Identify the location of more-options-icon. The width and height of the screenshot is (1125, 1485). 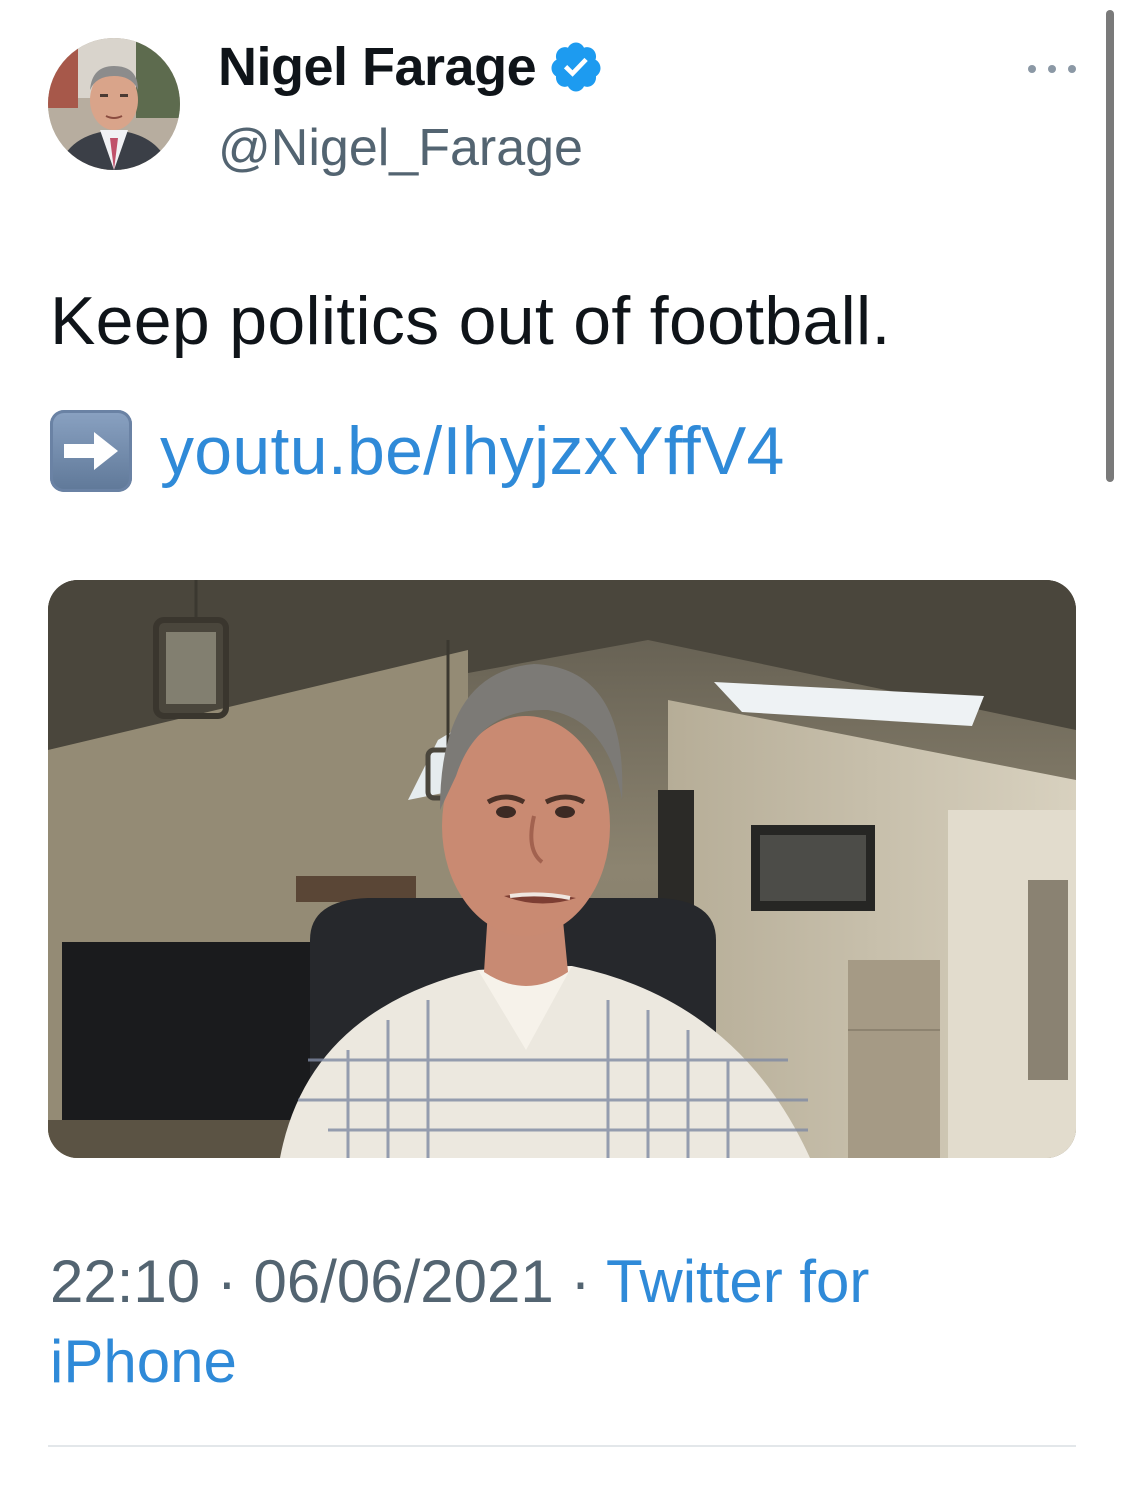
(1052, 69).